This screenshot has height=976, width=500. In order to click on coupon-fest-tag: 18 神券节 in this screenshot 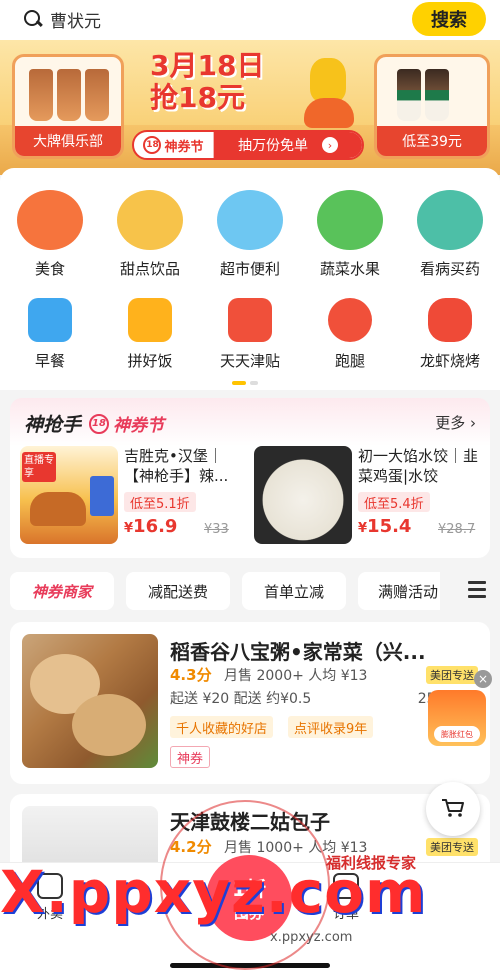, I will do `click(174, 145)`.